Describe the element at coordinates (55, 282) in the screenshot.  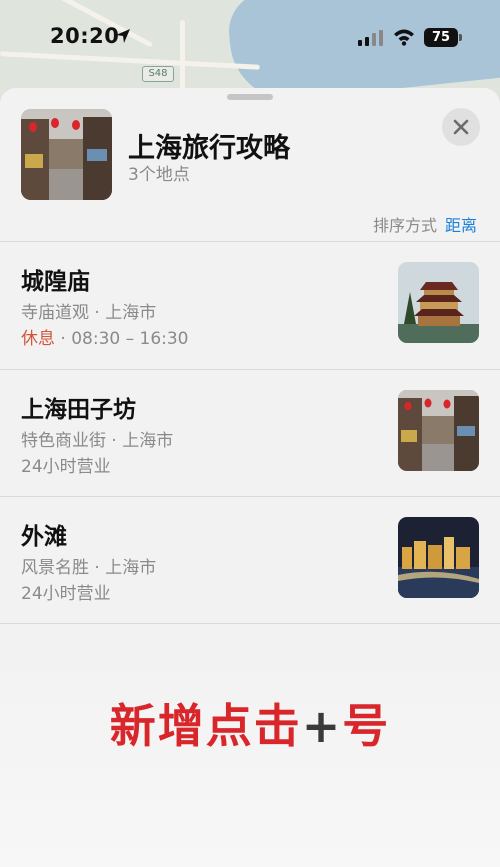
I see `place-name: 城隍庙` at that location.